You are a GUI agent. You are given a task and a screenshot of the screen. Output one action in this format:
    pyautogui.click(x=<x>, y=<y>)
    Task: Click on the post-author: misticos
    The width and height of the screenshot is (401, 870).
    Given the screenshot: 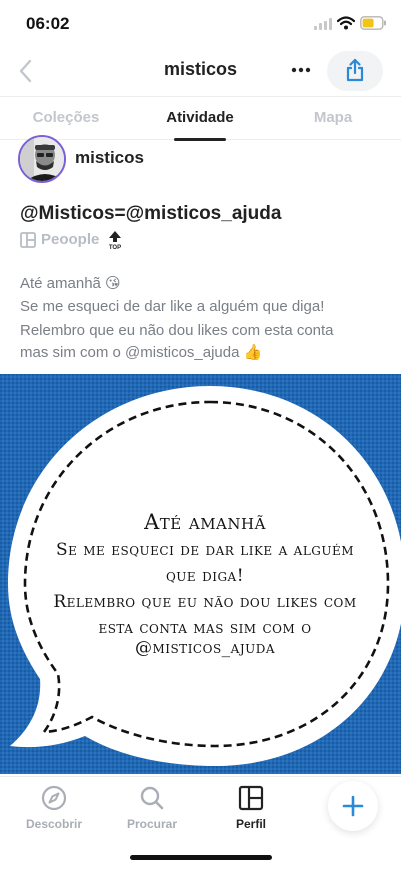 What is the action you would take?
    pyautogui.click(x=198, y=159)
    